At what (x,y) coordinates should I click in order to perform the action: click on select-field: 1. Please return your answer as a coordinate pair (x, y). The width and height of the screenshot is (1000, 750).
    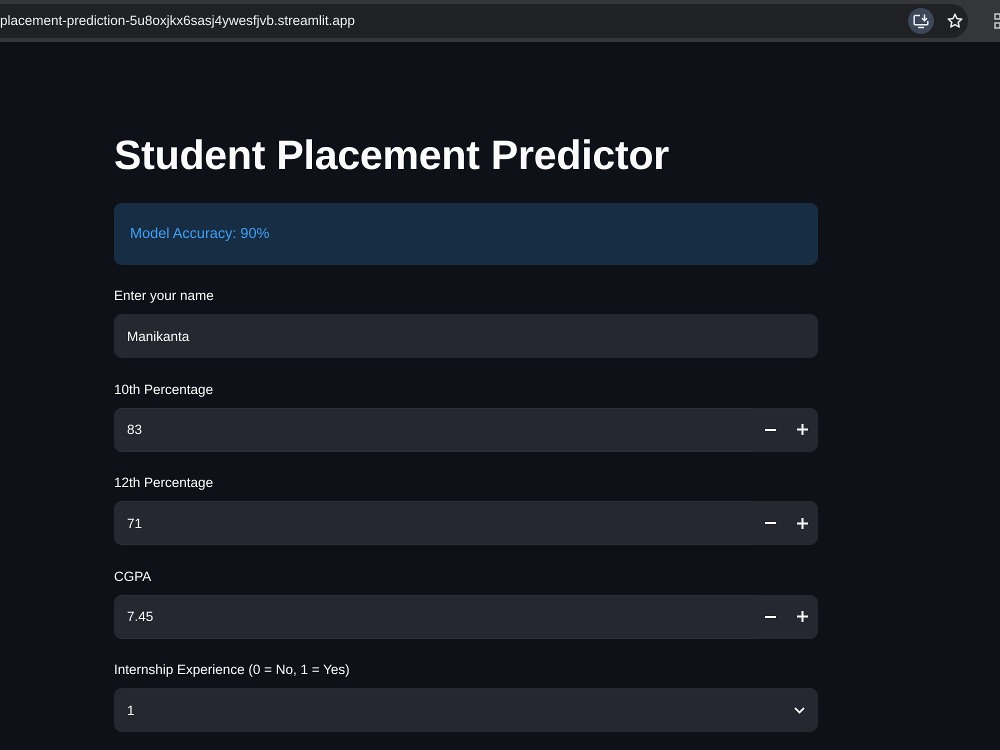
    Looking at the image, I should click on (466, 710).